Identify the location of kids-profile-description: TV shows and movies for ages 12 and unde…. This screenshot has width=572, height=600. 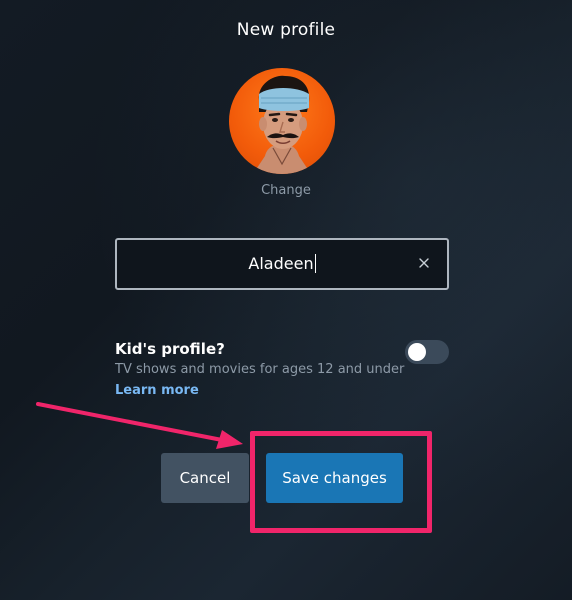
(260, 369).